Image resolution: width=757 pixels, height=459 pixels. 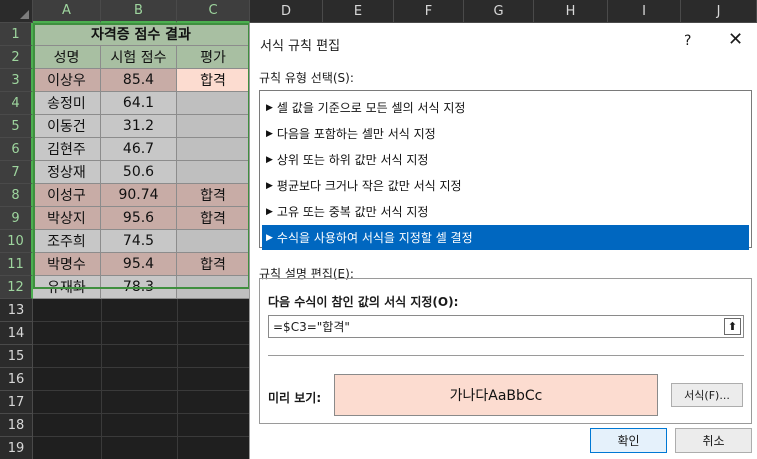 What do you see at coordinates (16, 264) in the screenshot?
I see `row-header-11: 11` at bounding box center [16, 264].